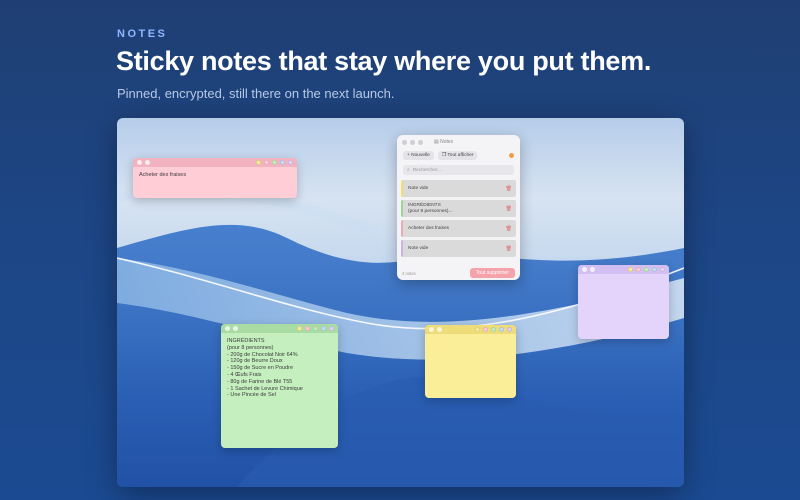  I want to click on delete-all-button: Tout supprimer, so click(492, 273).